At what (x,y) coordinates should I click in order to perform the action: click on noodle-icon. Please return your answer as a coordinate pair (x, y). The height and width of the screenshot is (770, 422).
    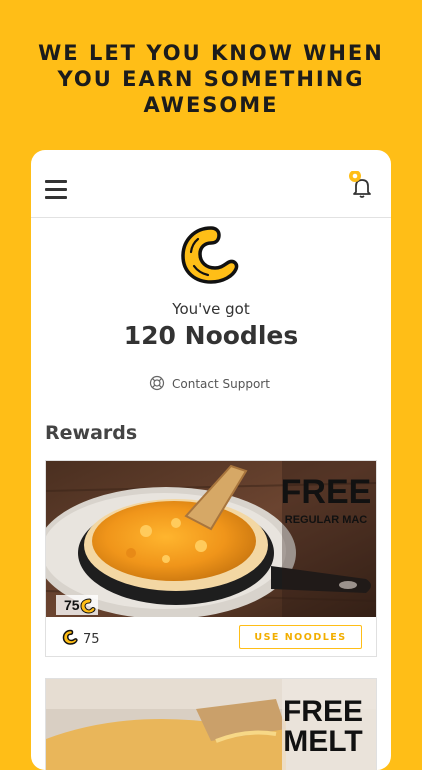
    Looking at the image, I should click on (70, 639).